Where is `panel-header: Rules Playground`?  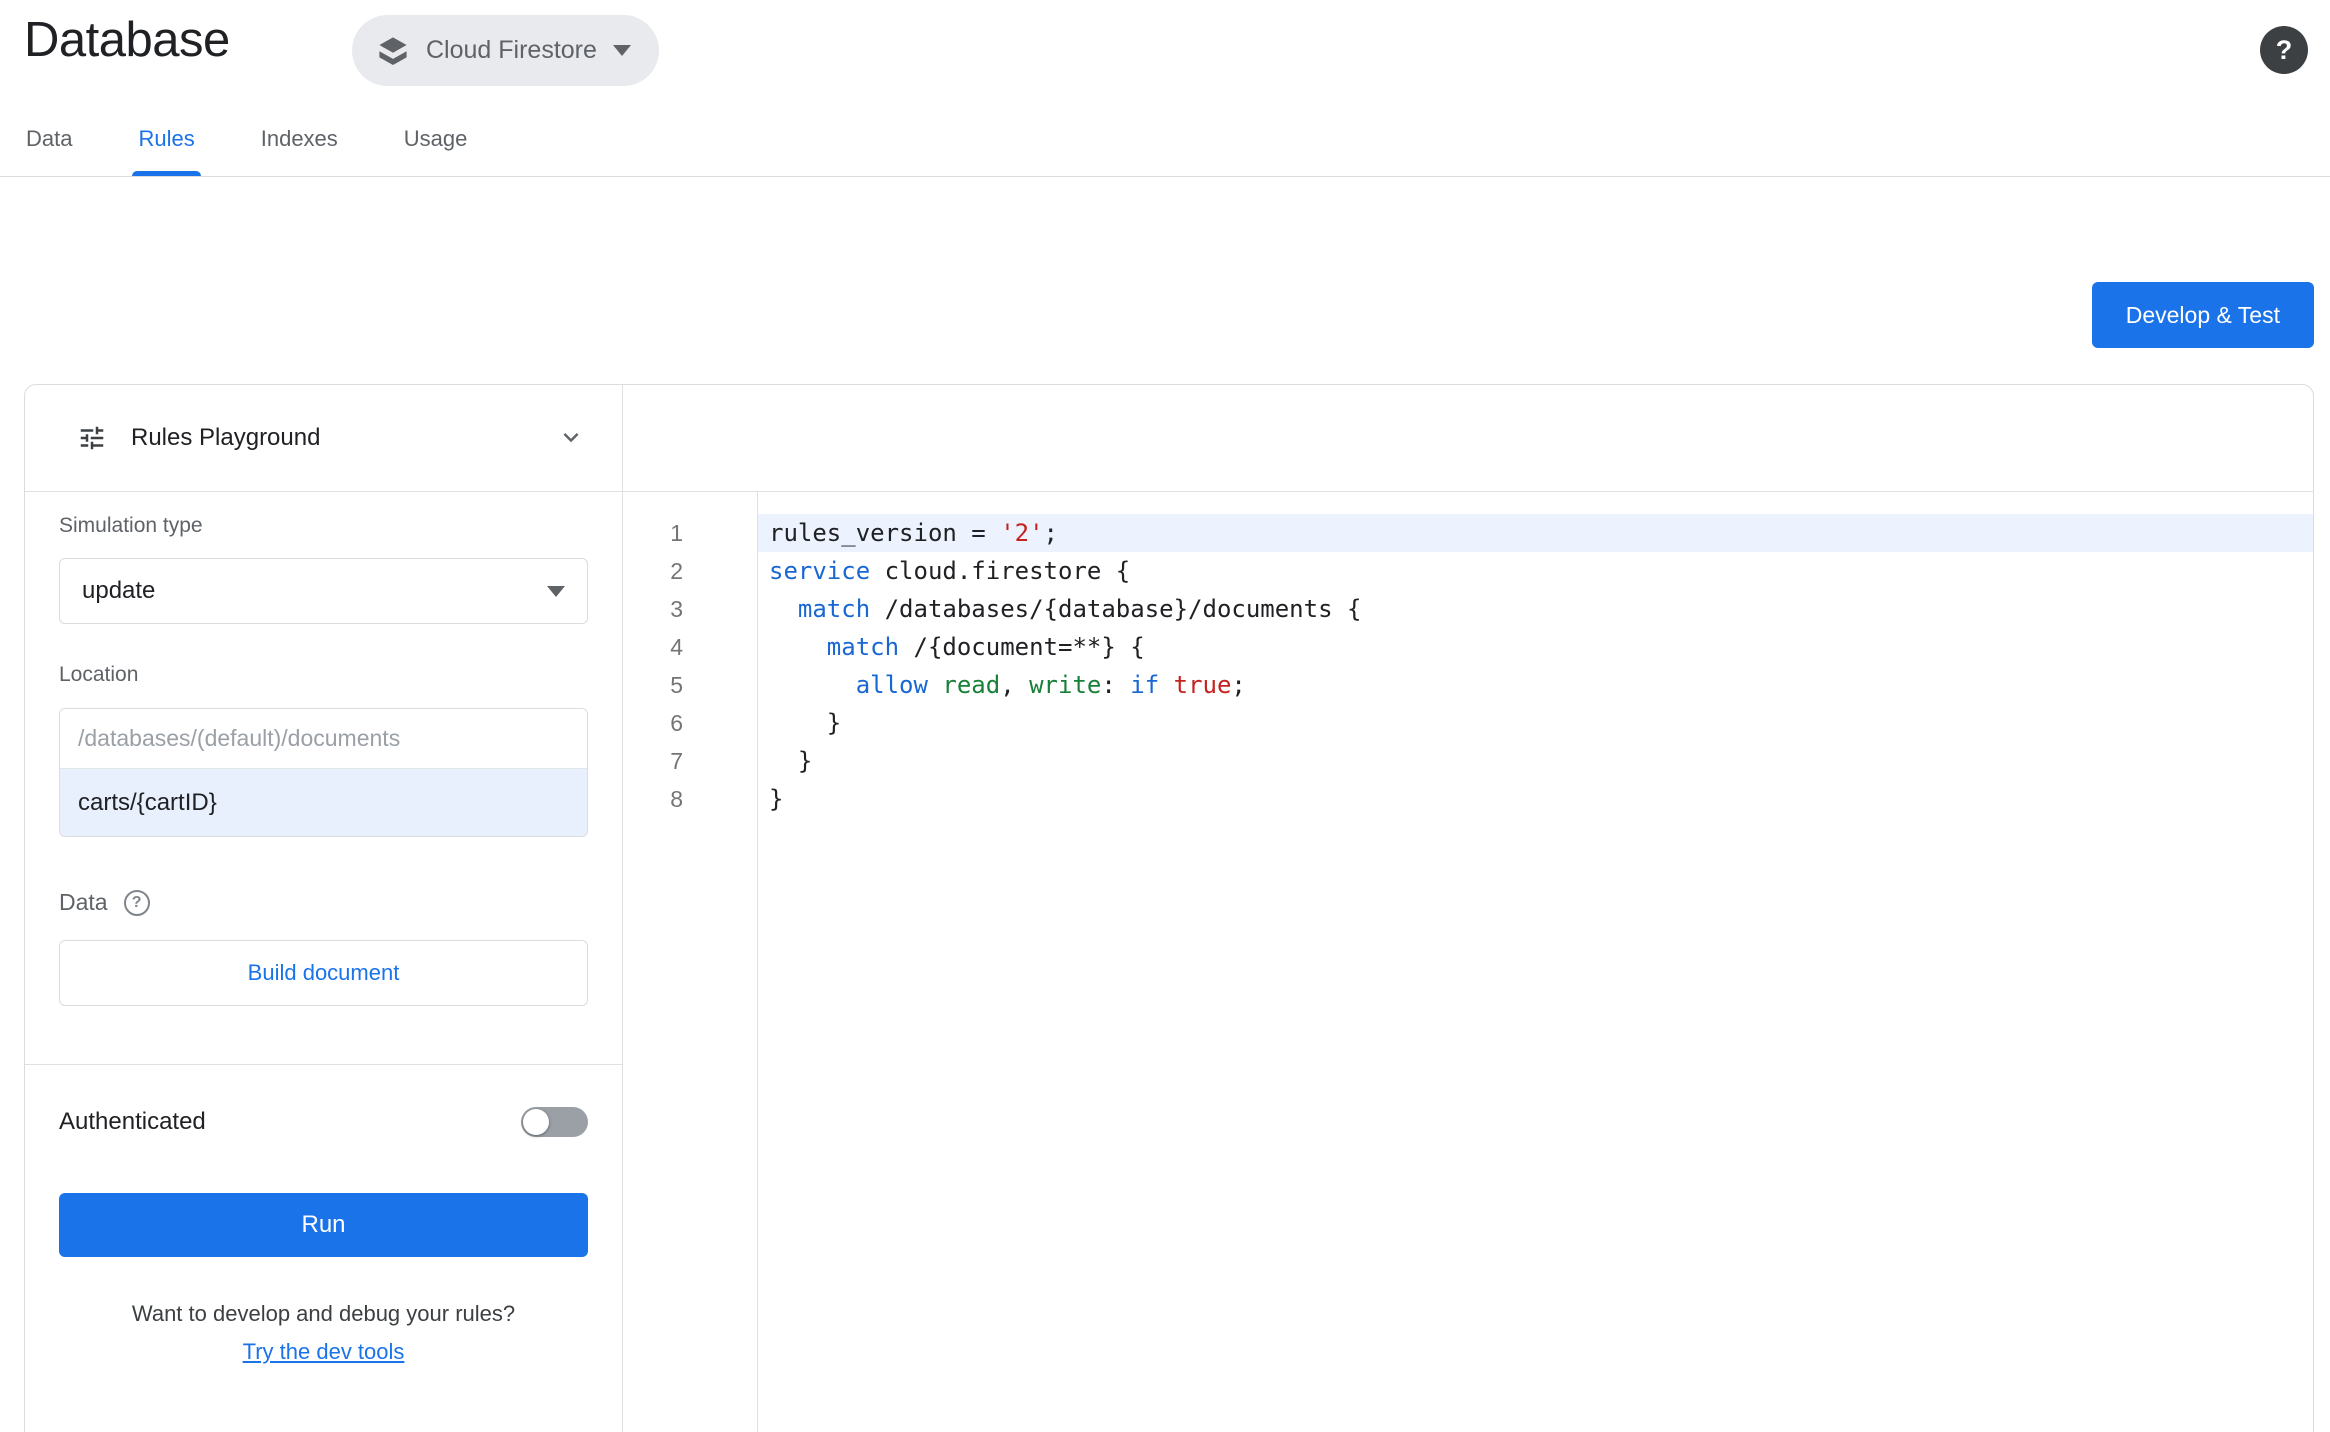
panel-header: Rules Playground is located at coordinates (1169, 438).